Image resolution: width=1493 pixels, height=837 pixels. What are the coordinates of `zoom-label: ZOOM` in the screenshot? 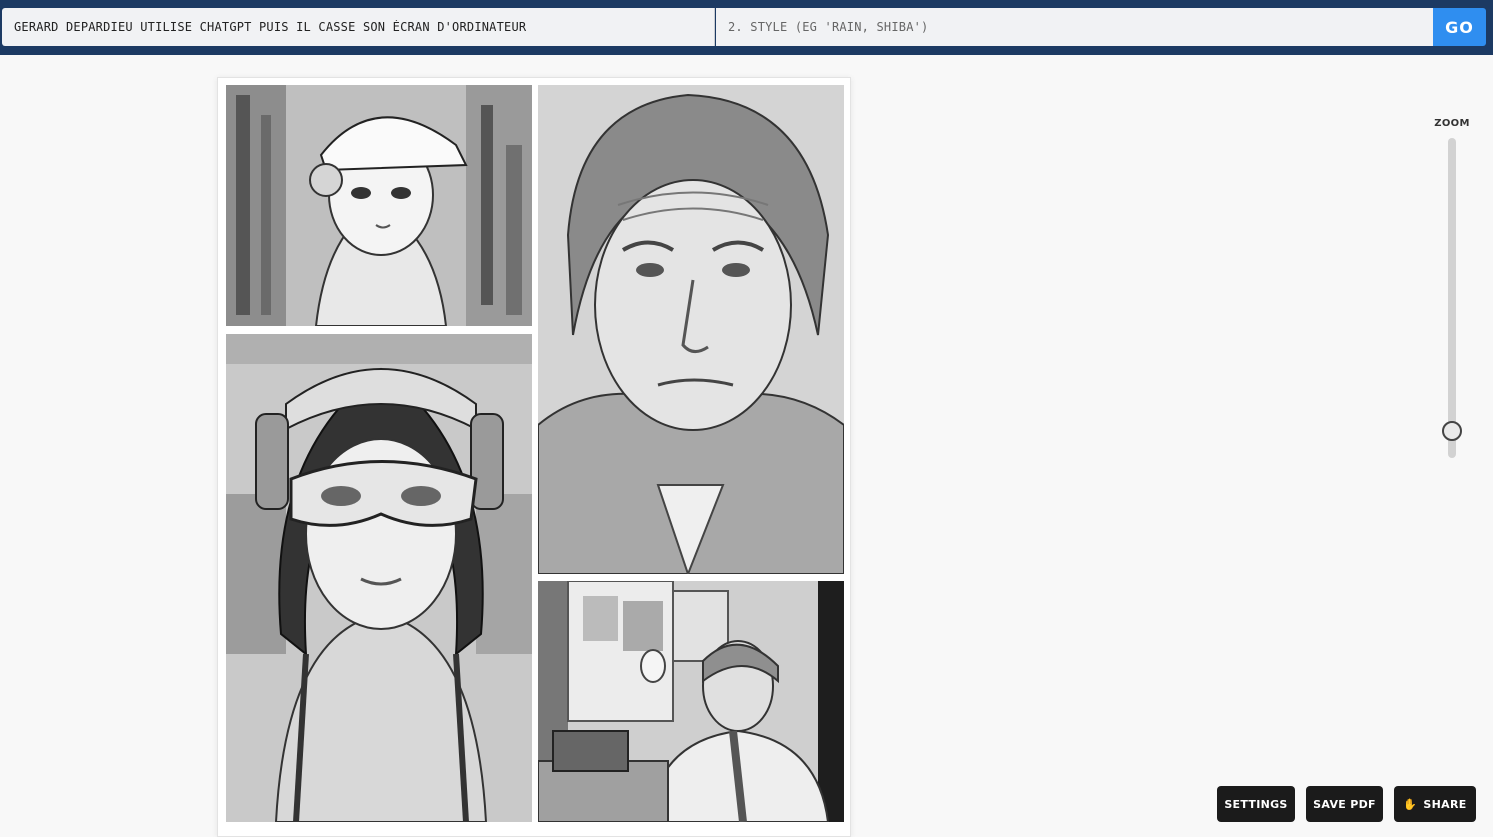 It's located at (1452, 123).